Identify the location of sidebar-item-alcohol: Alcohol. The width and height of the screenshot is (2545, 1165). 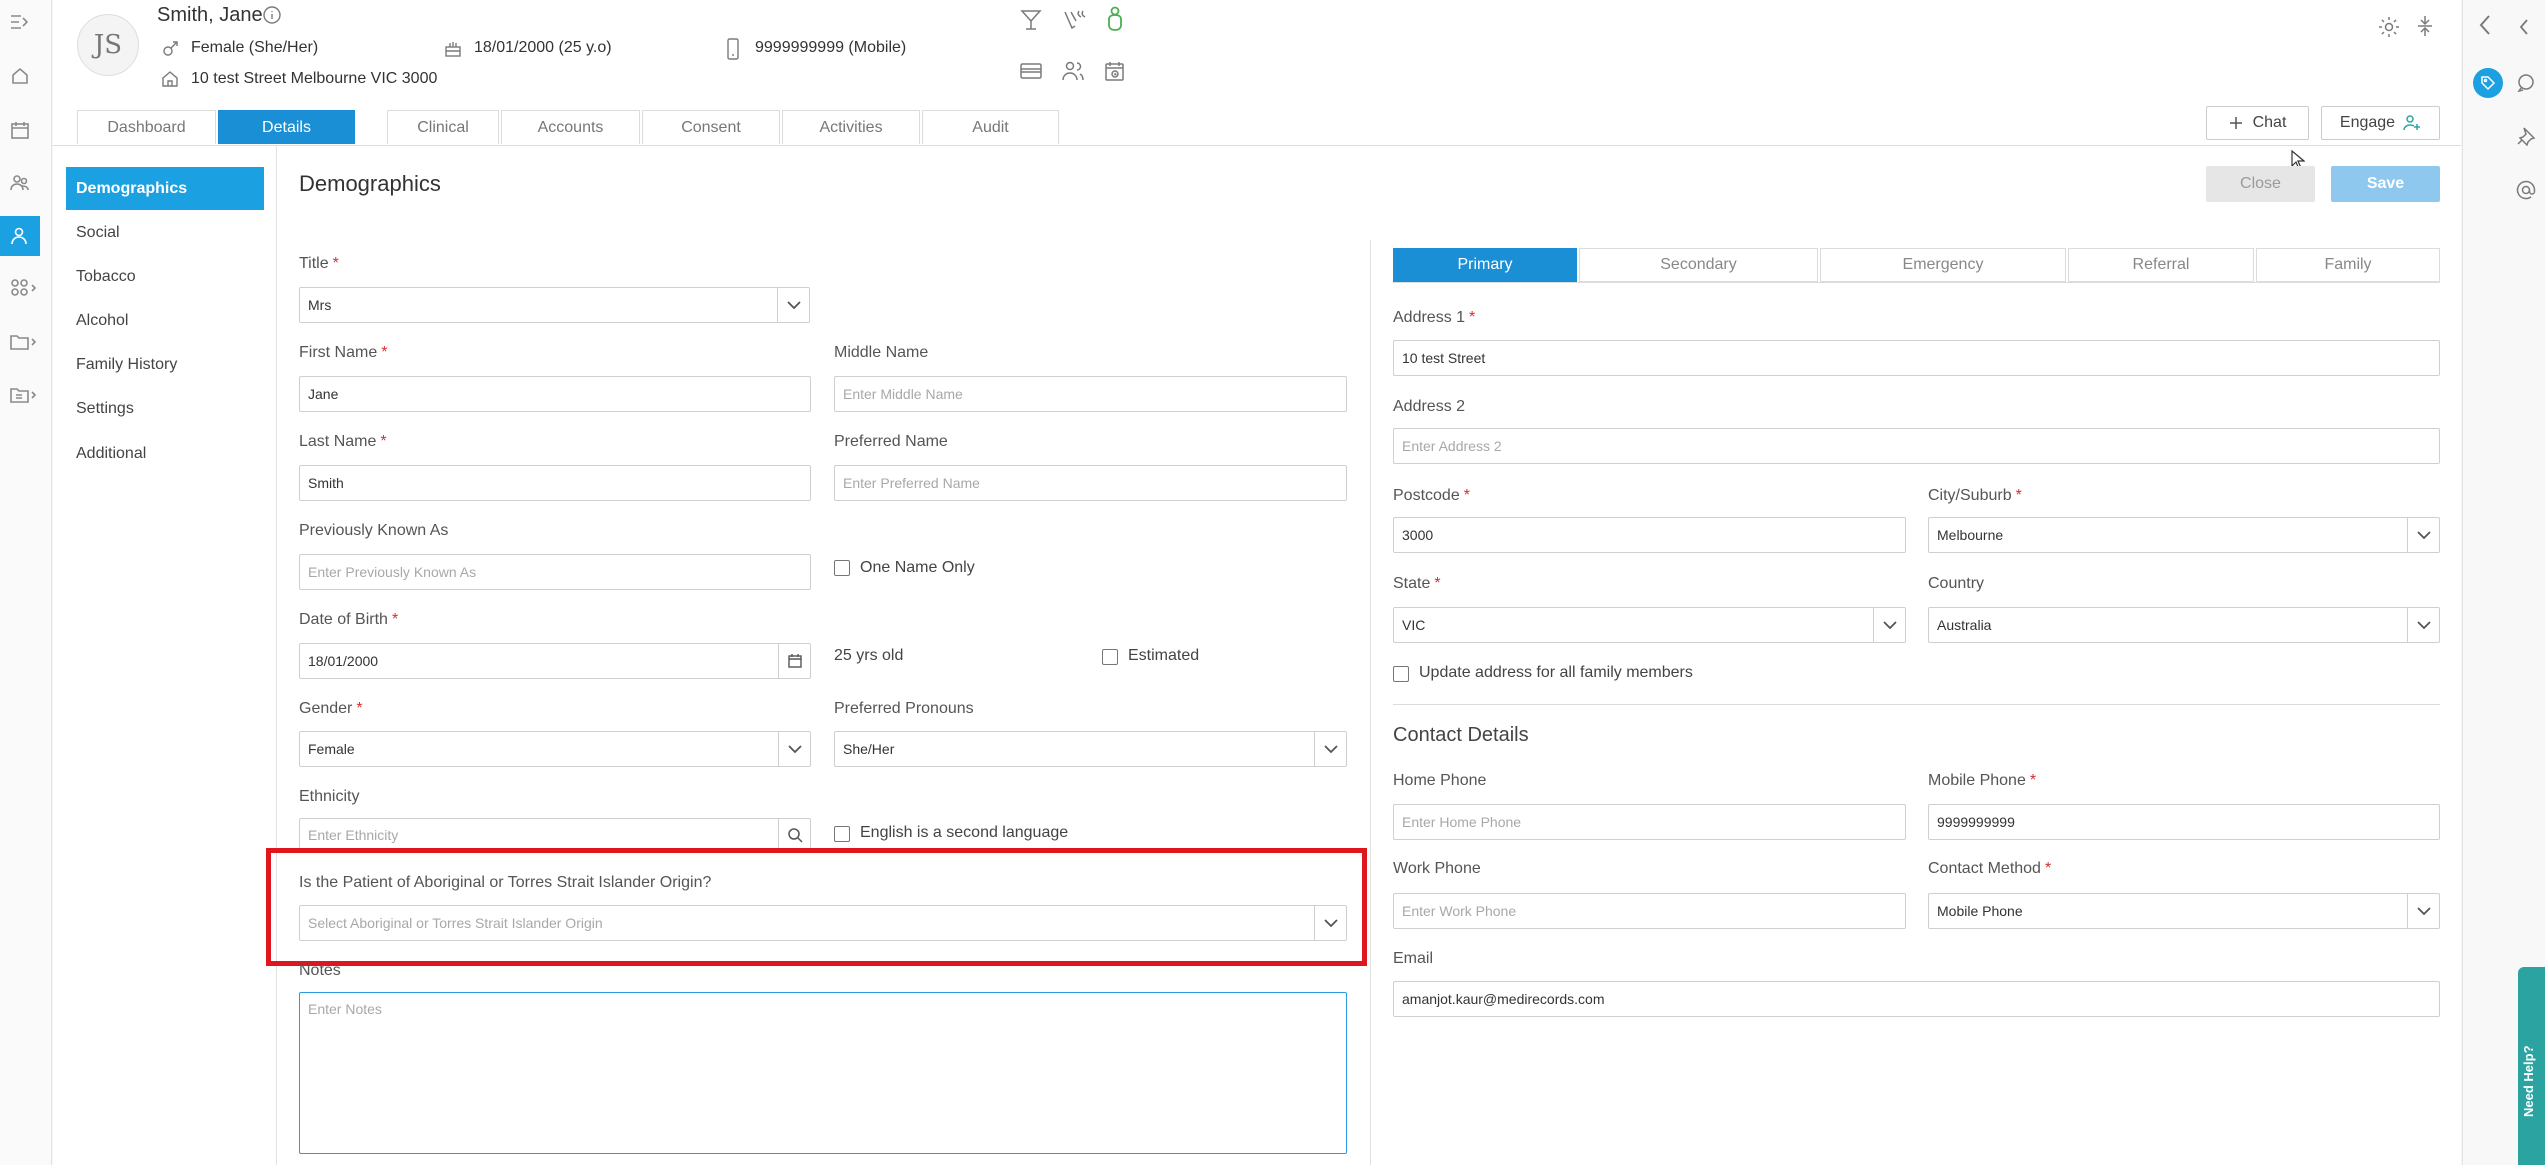
(165, 320).